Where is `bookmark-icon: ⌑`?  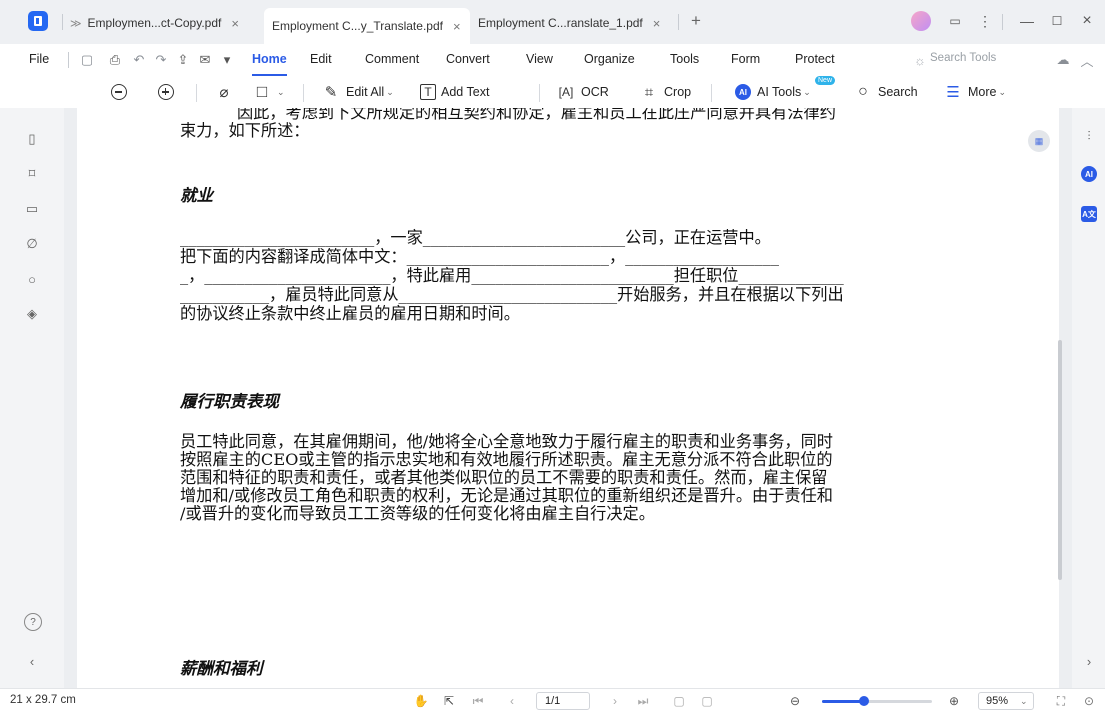 bookmark-icon: ⌑ is located at coordinates (32, 174).